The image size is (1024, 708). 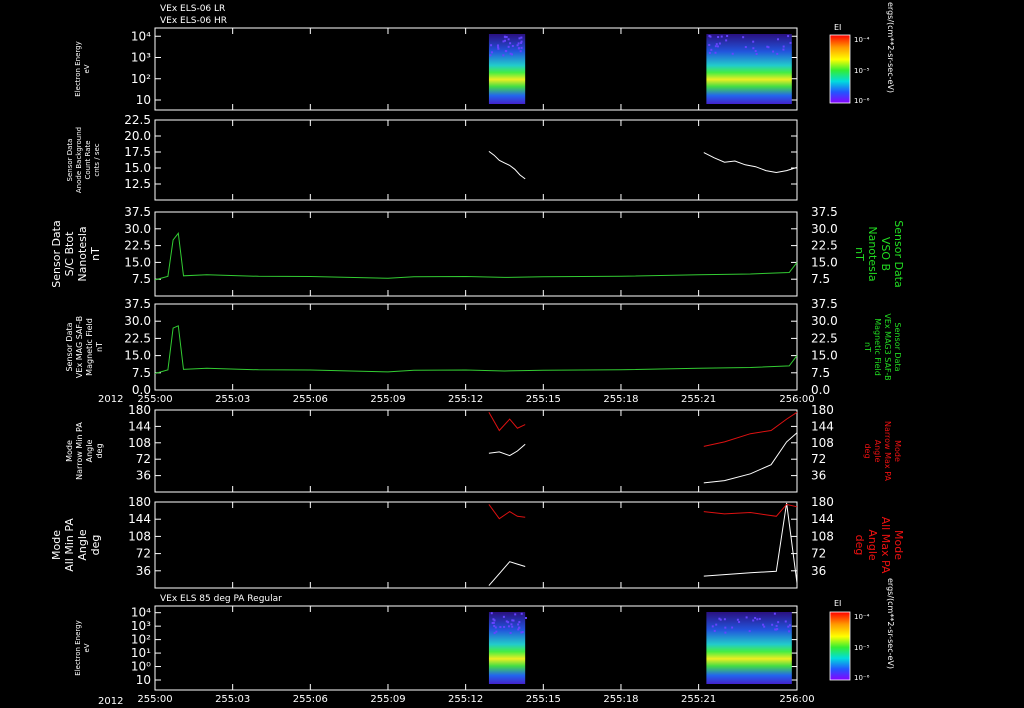 I want to click on y-tick-label: 30.0, so click(x=137, y=321).